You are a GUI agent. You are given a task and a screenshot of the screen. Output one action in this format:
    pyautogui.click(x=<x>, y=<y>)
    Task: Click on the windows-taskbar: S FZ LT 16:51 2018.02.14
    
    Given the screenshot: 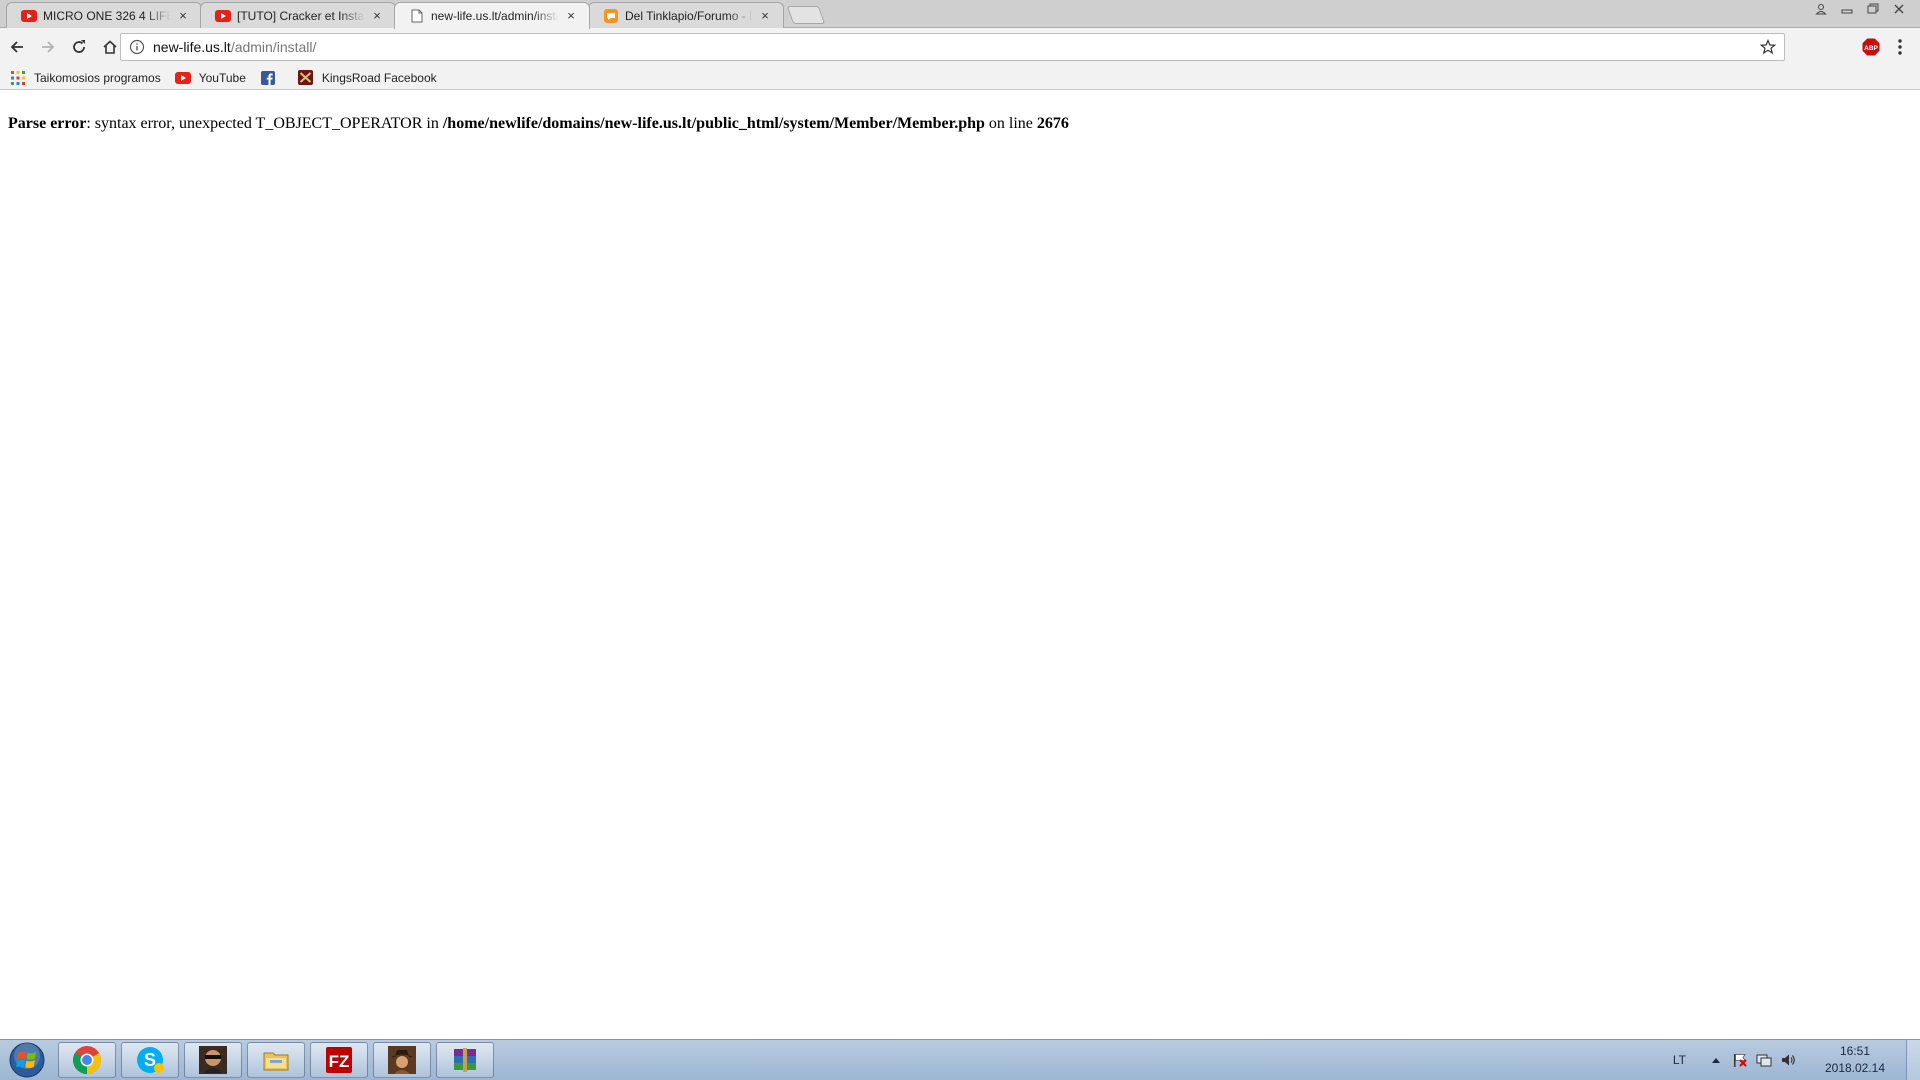 What is the action you would take?
    pyautogui.click(x=960, y=1059)
    